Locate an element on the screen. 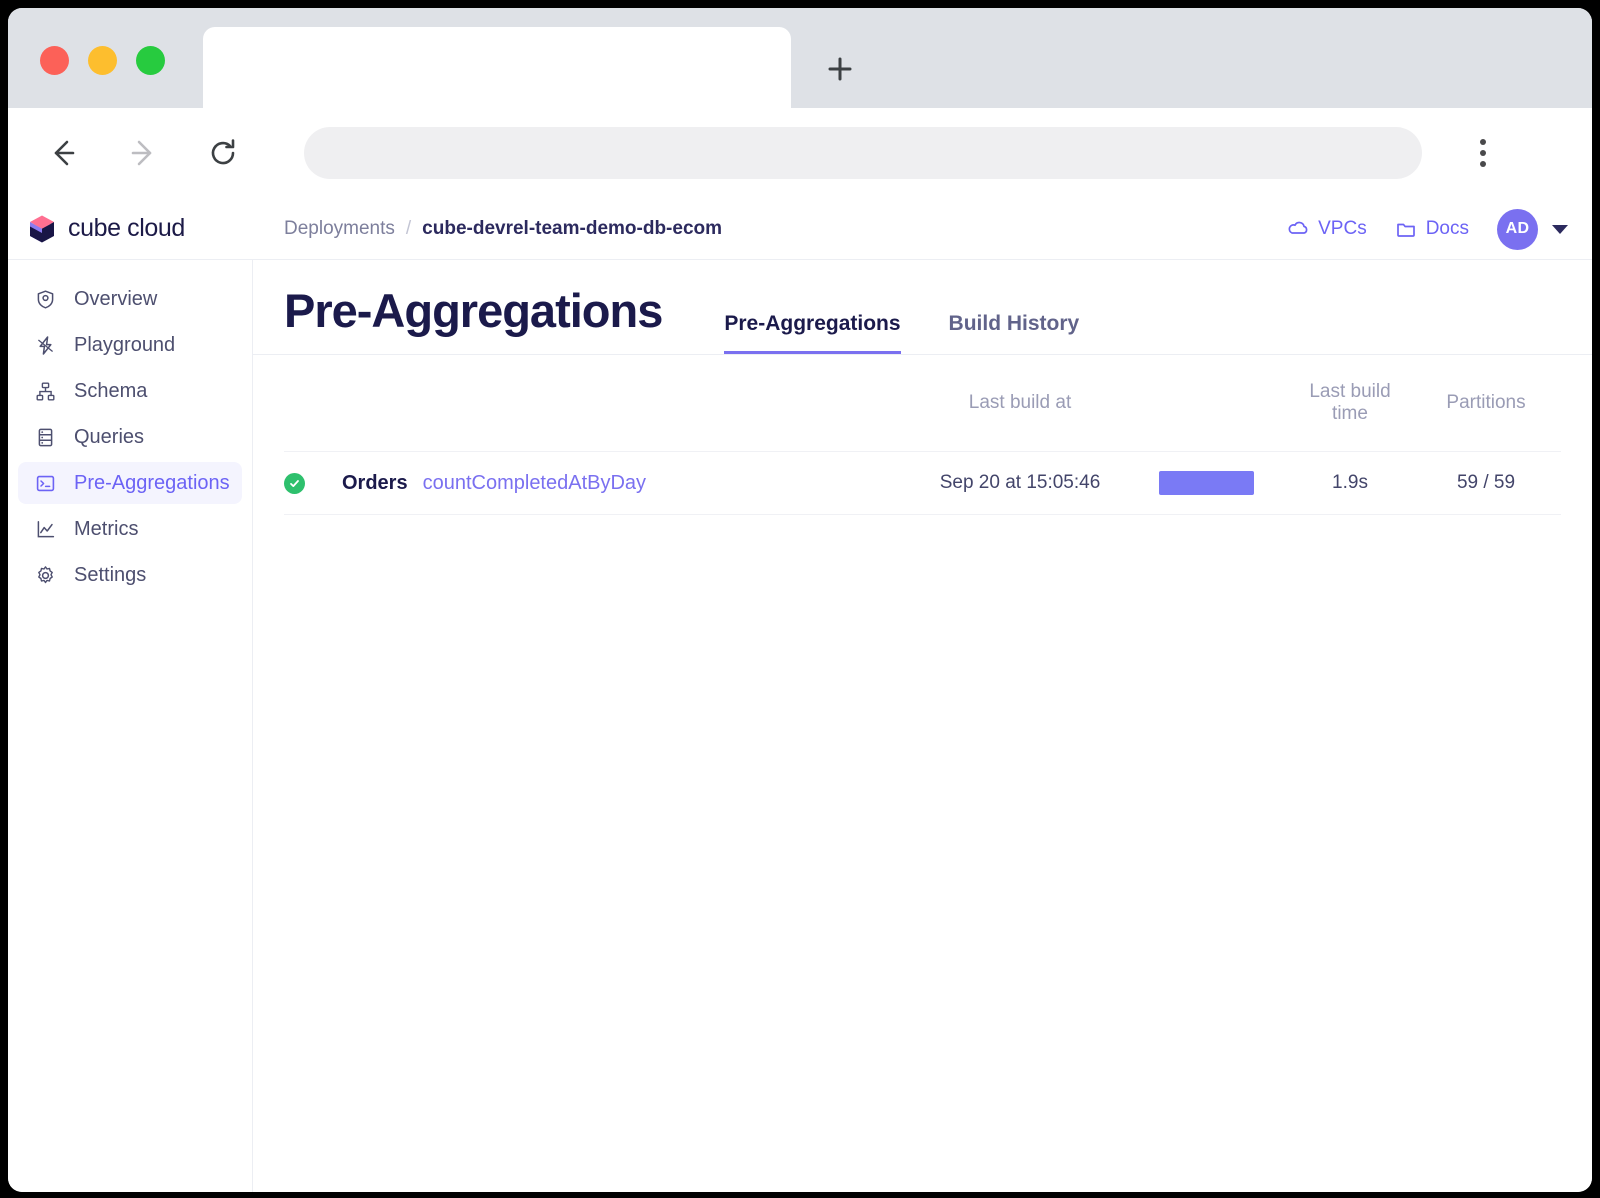 The width and height of the screenshot is (1600, 1198). page-tabs: Pre-Aggregations Build History is located at coordinates (901, 307).